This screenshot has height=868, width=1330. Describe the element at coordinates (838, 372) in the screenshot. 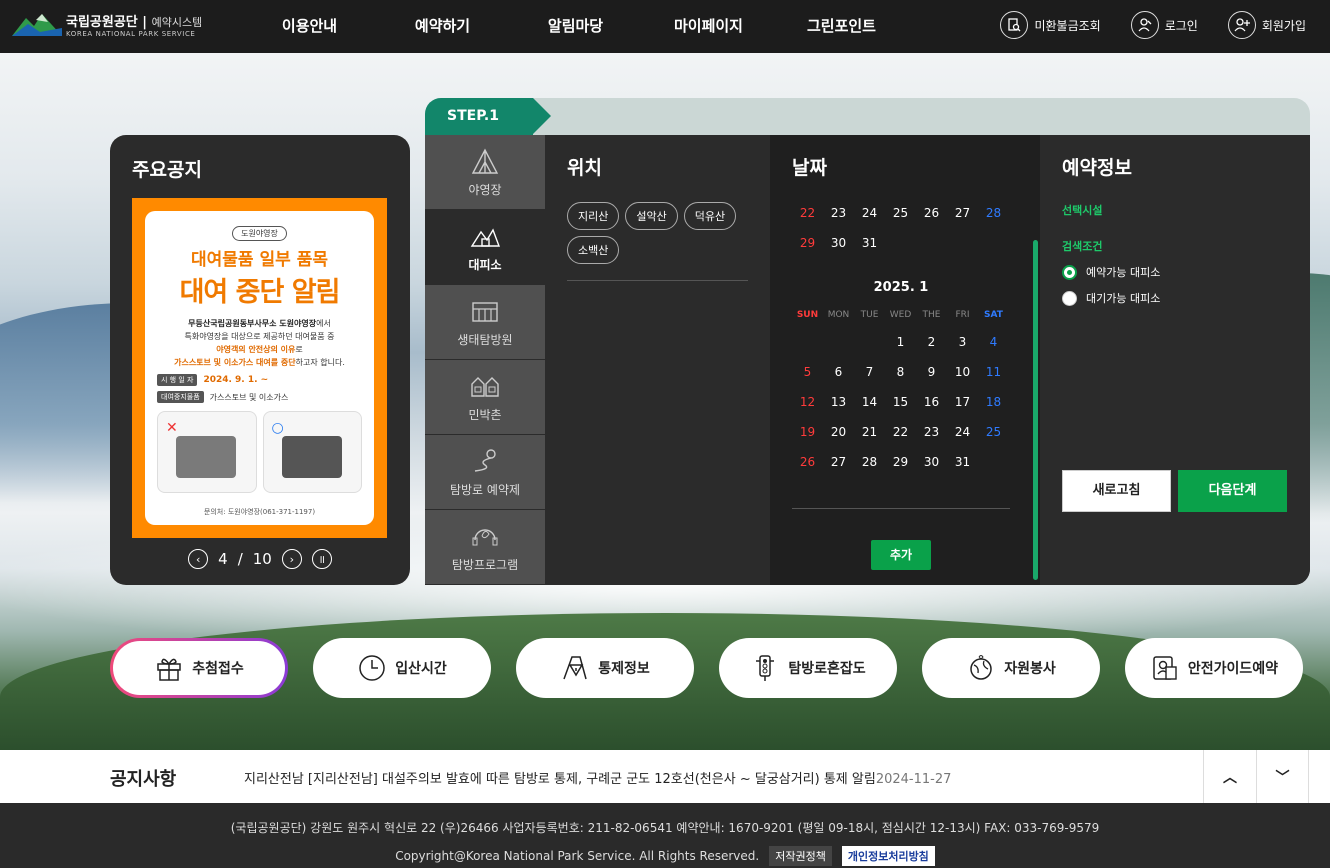

I see `calendar-day: 6` at that location.